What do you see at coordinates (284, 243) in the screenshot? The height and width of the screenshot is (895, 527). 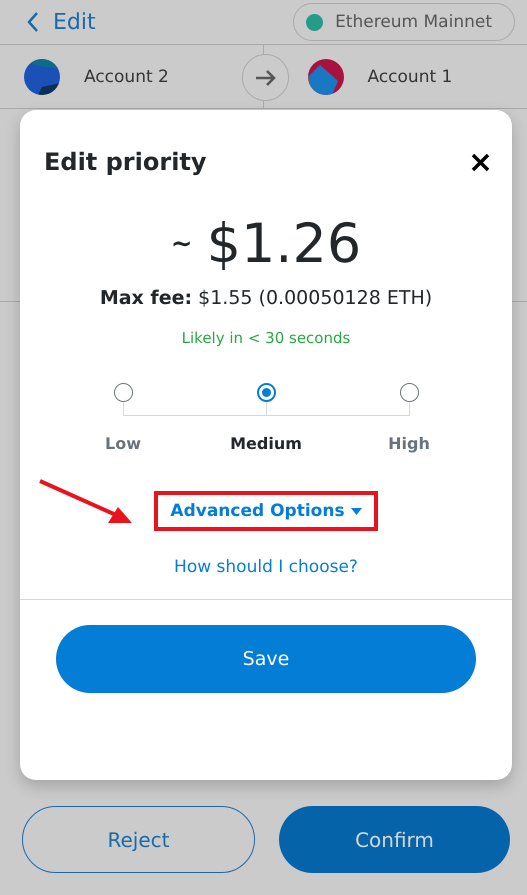 I see `fee-amount: $1.26` at bounding box center [284, 243].